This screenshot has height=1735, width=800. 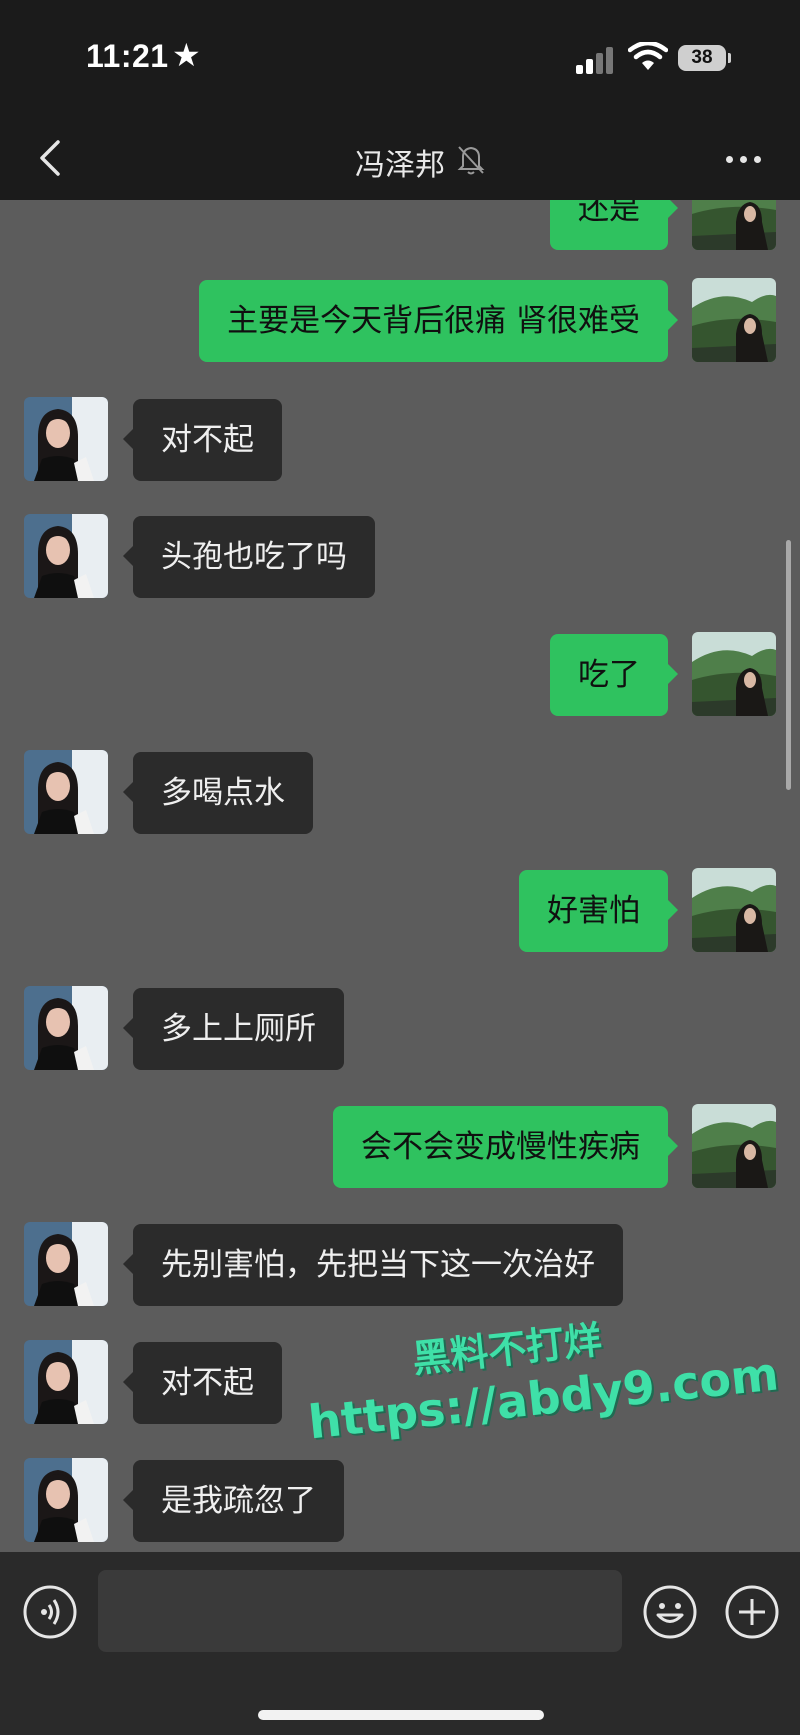 What do you see at coordinates (50, 1612) in the screenshot?
I see `voice-icon` at bounding box center [50, 1612].